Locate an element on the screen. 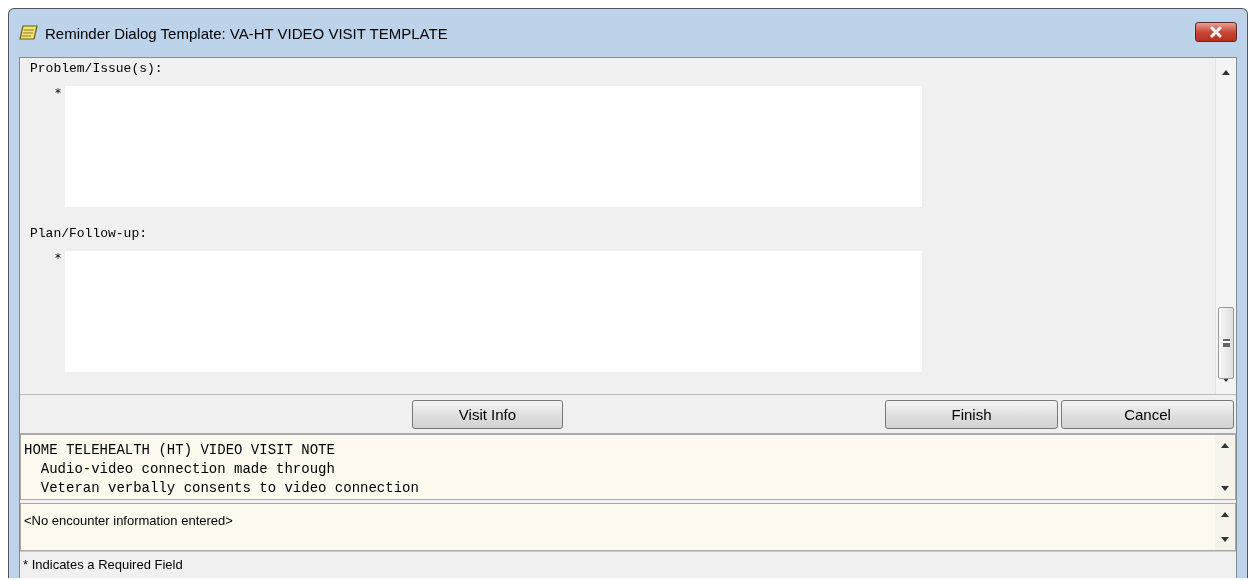  notepad-icon is located at coordinates (29, 33).